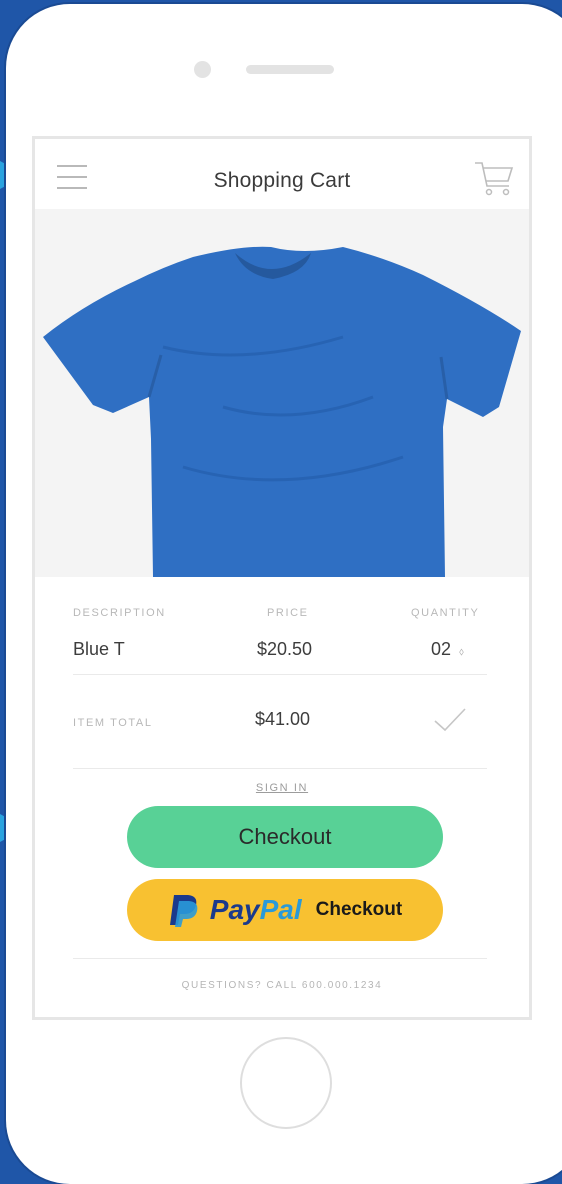  Describe the element at coordinates (99, 649) in the screenshot. I see `item-description: Blue T` at that location.